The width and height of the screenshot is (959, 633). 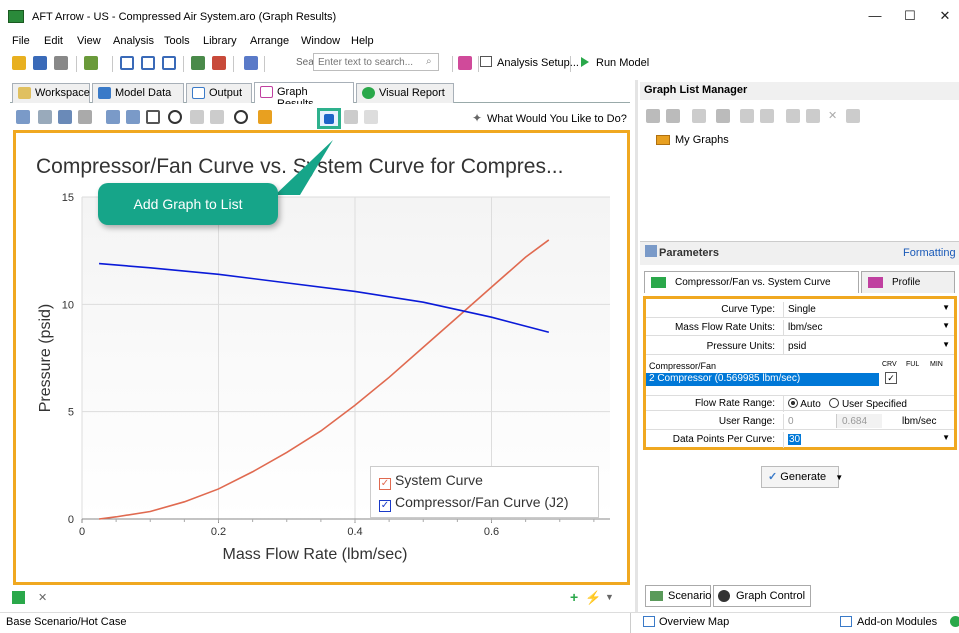 What do you see at coordinates (233, 64) in the screenshot?
I see `toolbar-separator` at bounding box center [233, 64].